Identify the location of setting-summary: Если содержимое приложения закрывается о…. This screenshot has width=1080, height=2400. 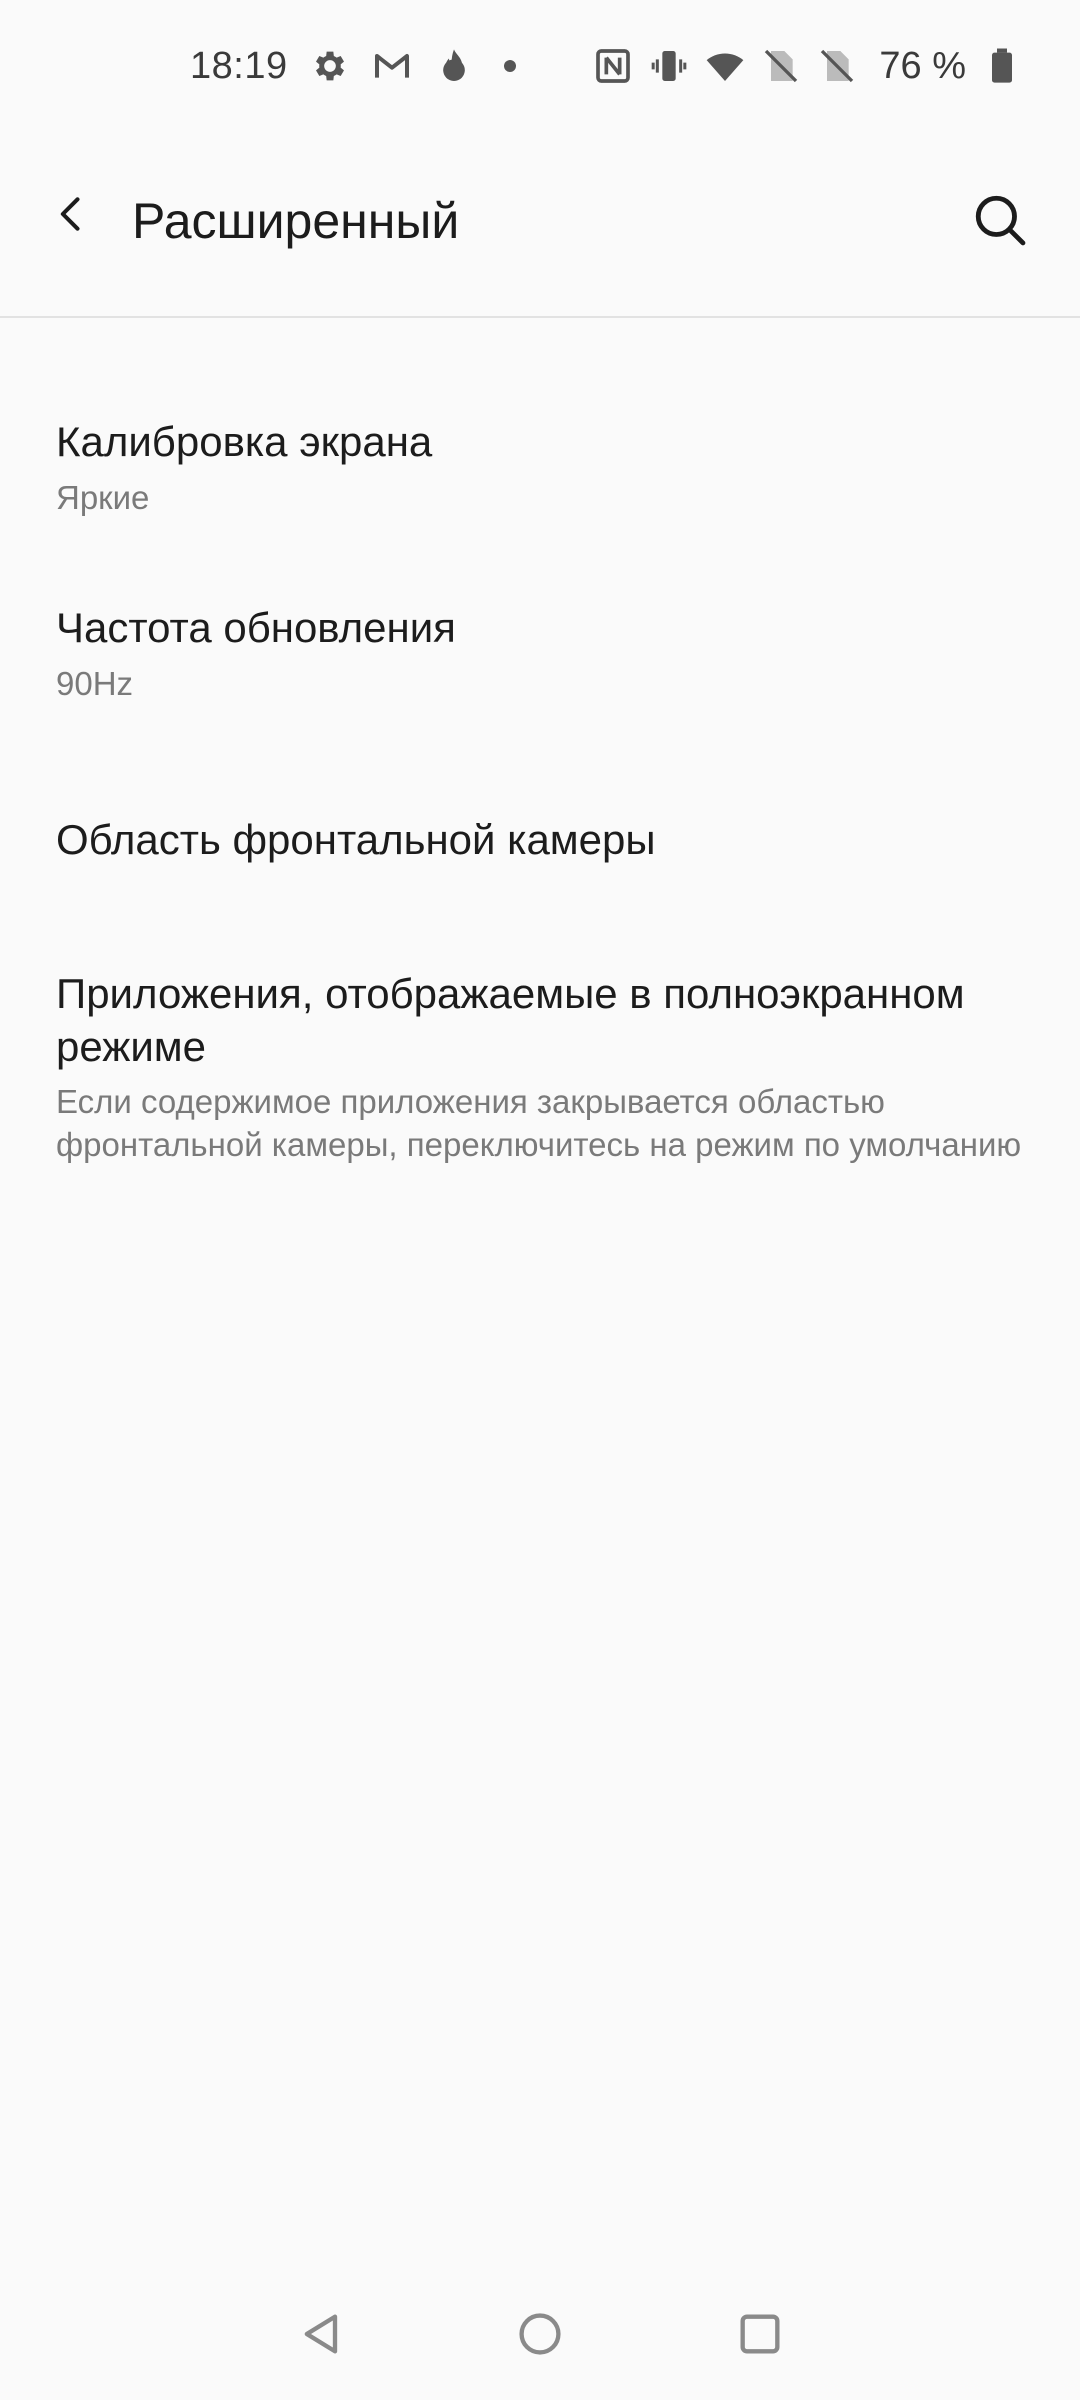
(539, 1123).